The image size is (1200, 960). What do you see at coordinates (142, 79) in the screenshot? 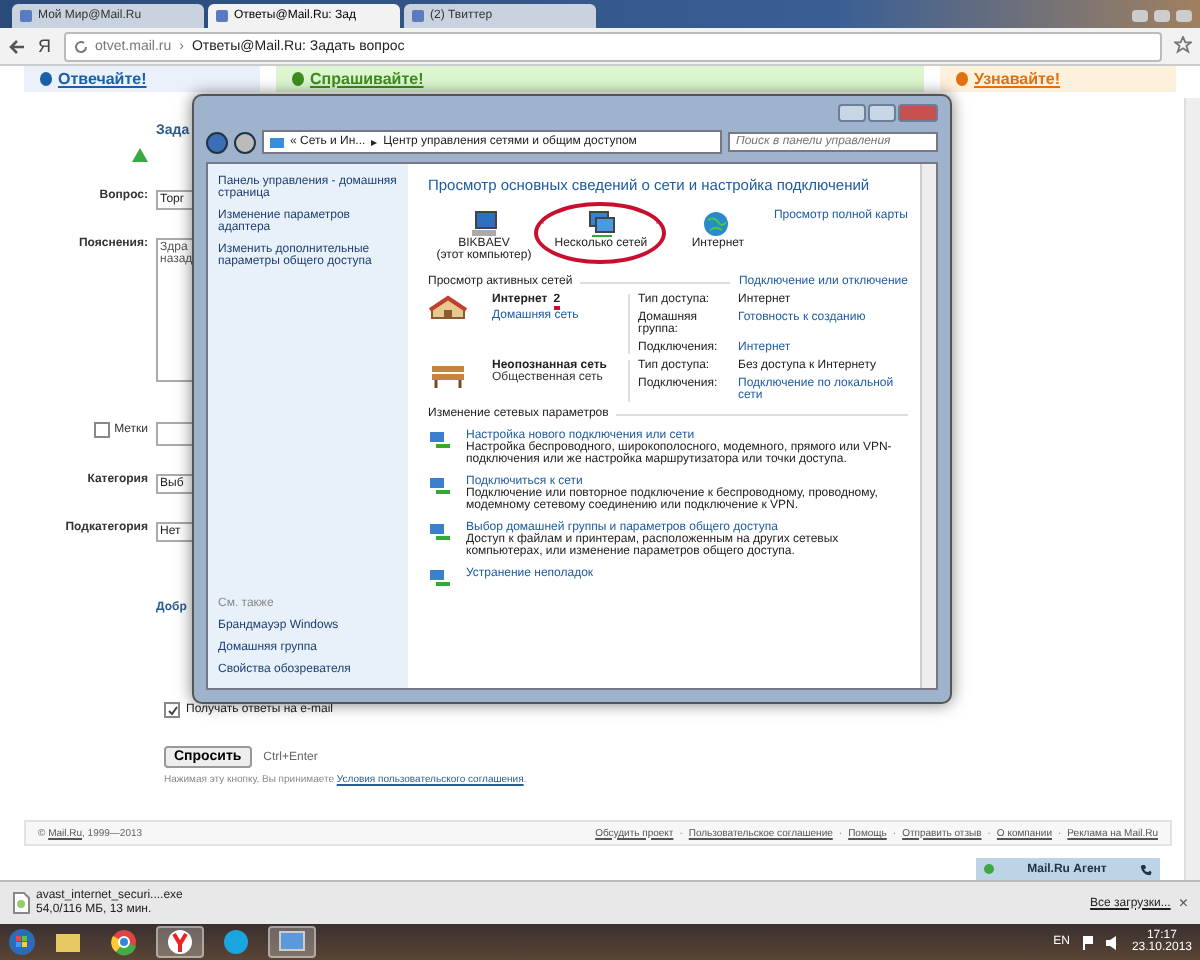
I see `banner-link: Отвечайте!` at bounding box center [142, 79].